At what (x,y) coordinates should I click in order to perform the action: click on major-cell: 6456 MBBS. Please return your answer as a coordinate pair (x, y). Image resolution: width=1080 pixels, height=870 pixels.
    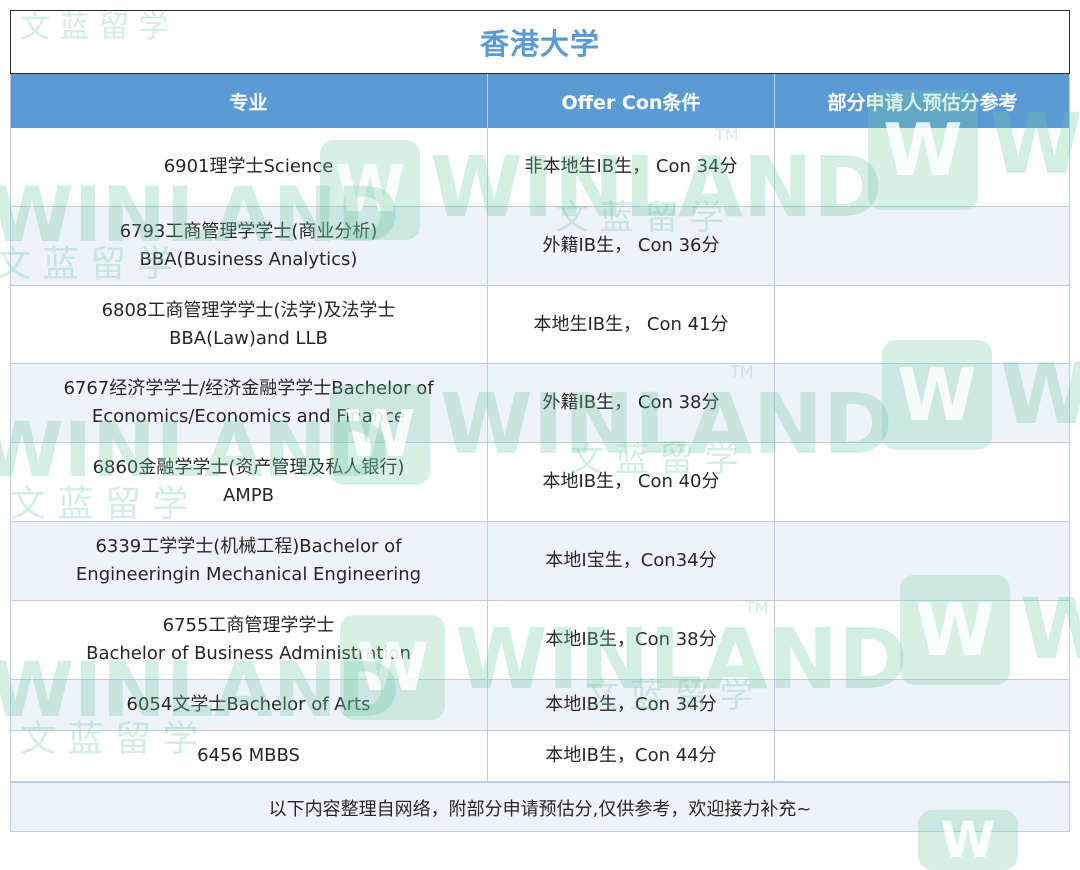
    Looking at the image, I should click on (249, 756).